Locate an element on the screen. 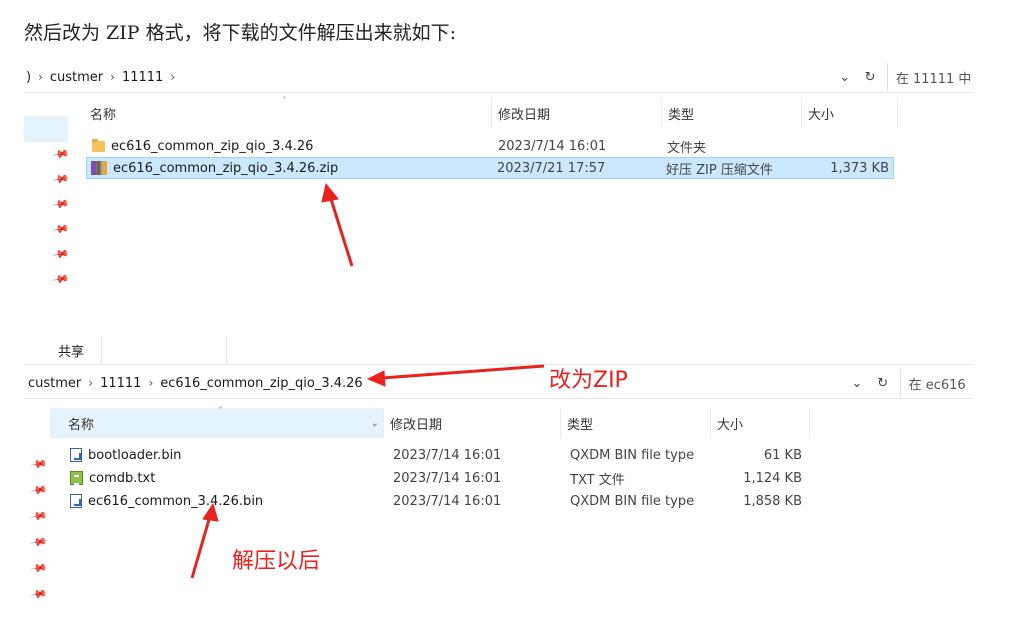 The height and width of the screenshot is (619, 1036). arrow-to-extracted-file is located at coordinates (201, 547).